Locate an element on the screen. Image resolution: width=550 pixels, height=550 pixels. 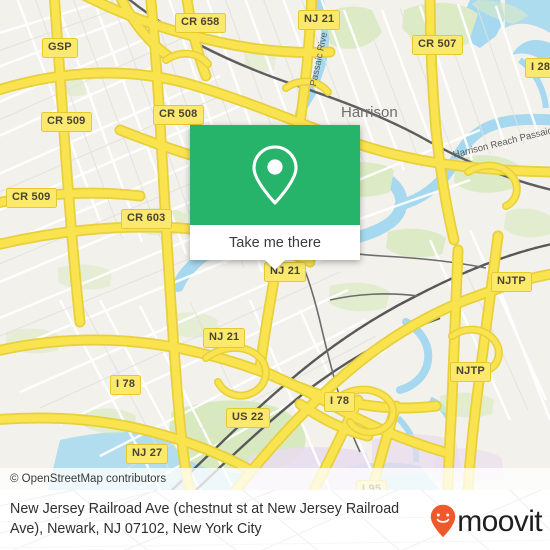
moovit-wordmark: moovit is located at coordinates (499, 521).